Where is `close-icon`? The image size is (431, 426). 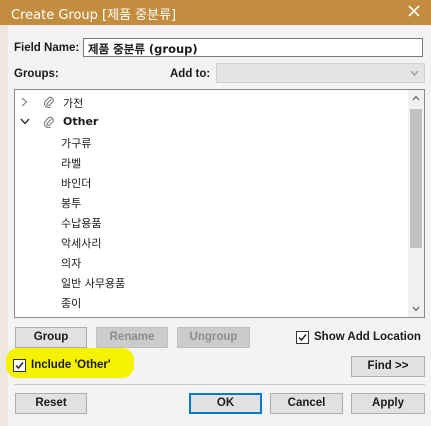 close-icon is located at coordinates (414, 11).